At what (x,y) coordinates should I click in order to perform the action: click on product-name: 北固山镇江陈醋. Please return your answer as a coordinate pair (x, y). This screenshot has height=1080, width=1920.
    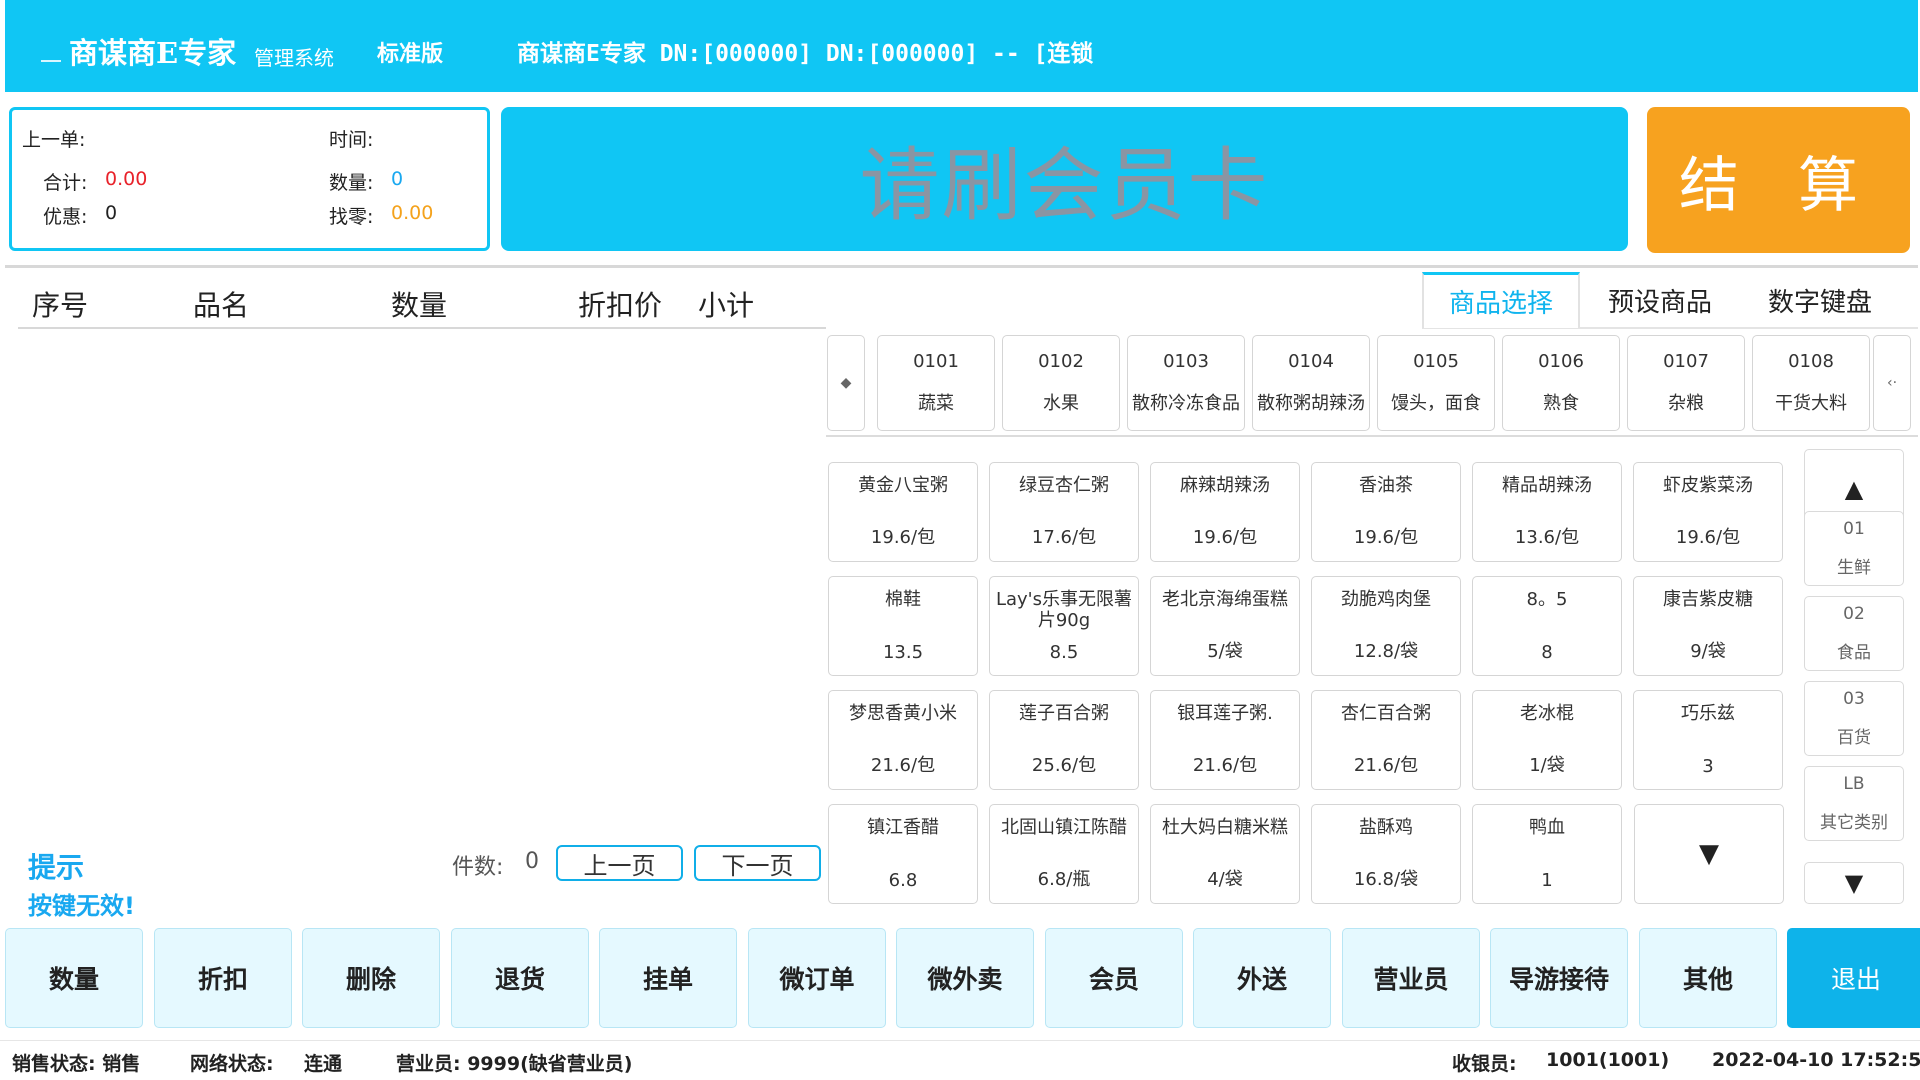
    Looking at the image, I should click on (1064, 827).